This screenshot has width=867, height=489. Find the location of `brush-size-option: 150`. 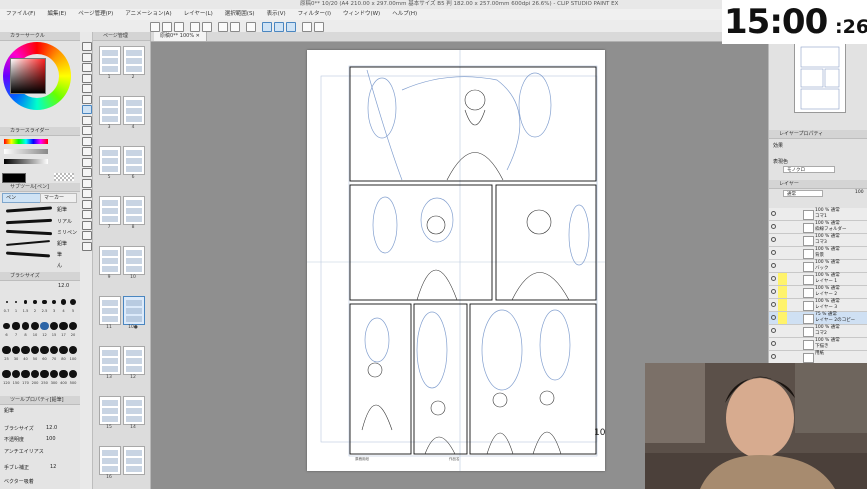

brush-size-option: 150 is located at coordinates (16, 377).